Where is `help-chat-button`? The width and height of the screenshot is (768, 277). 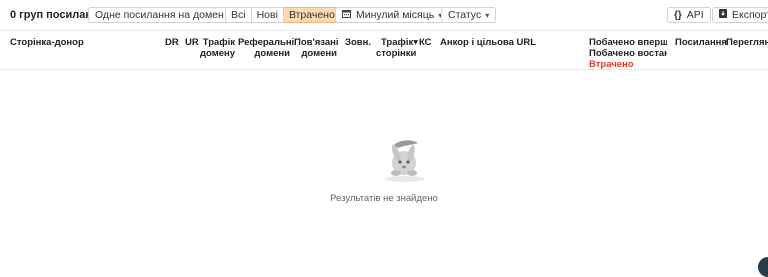
help-chat-button is located at coordinates (763, 267).